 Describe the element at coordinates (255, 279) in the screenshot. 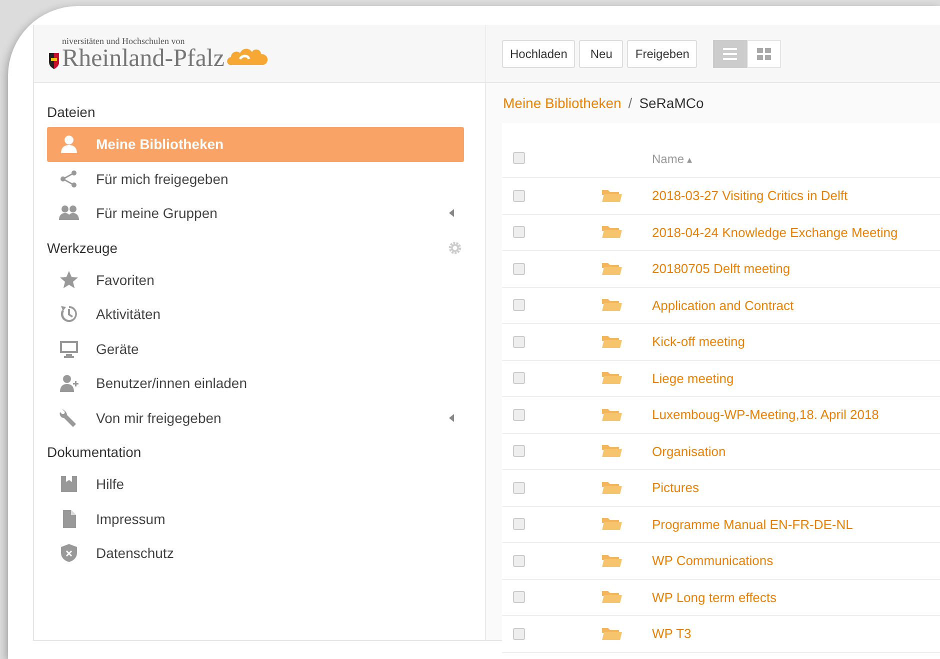

I see `sidebar-item: Favoriten` at that location.